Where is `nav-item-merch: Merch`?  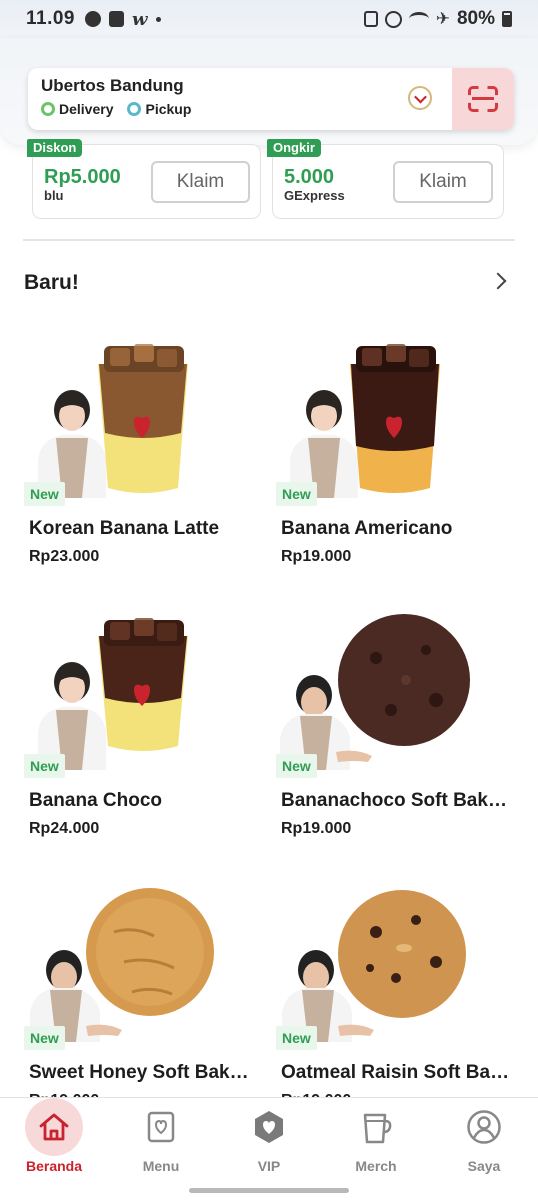 nav-item-merch: Merch is located at coordinates (376, 1138).